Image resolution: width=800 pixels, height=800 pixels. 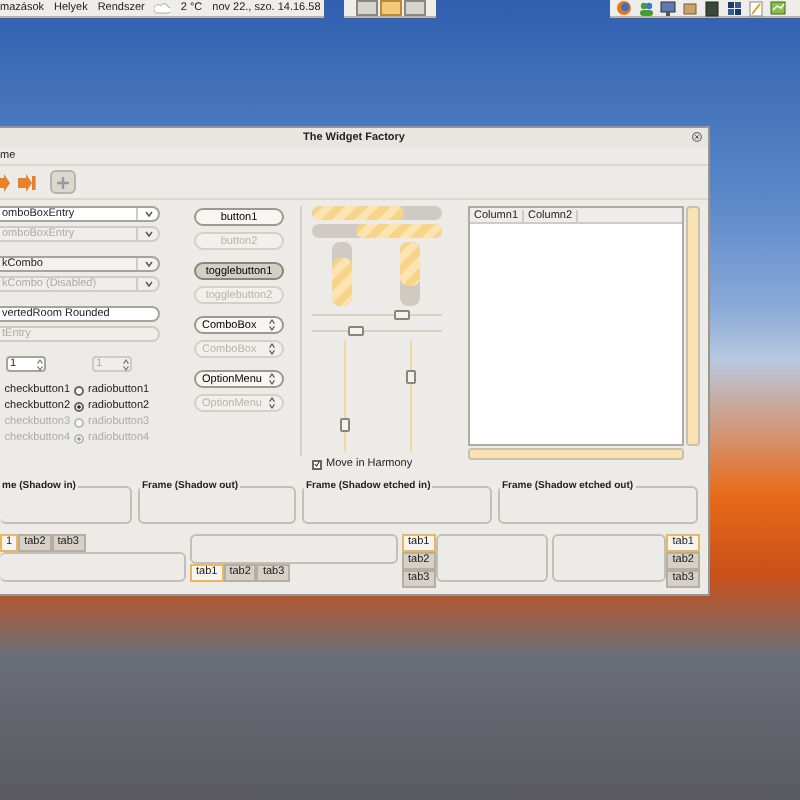 I want to click on people-icon, so click(x=646, y=8).